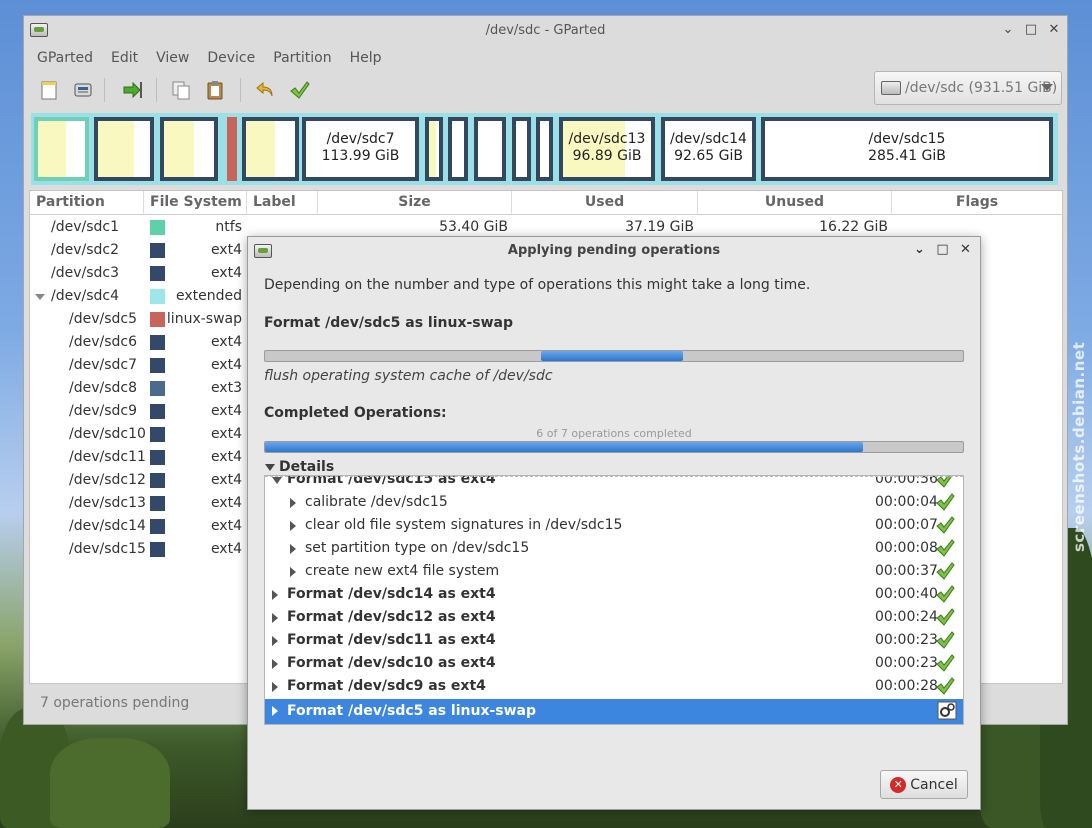 This screenshot has height=828, width=1092. Describe the element at coordinates (366, 59) in the screenshot. I see `menu-help: Help` at that location.